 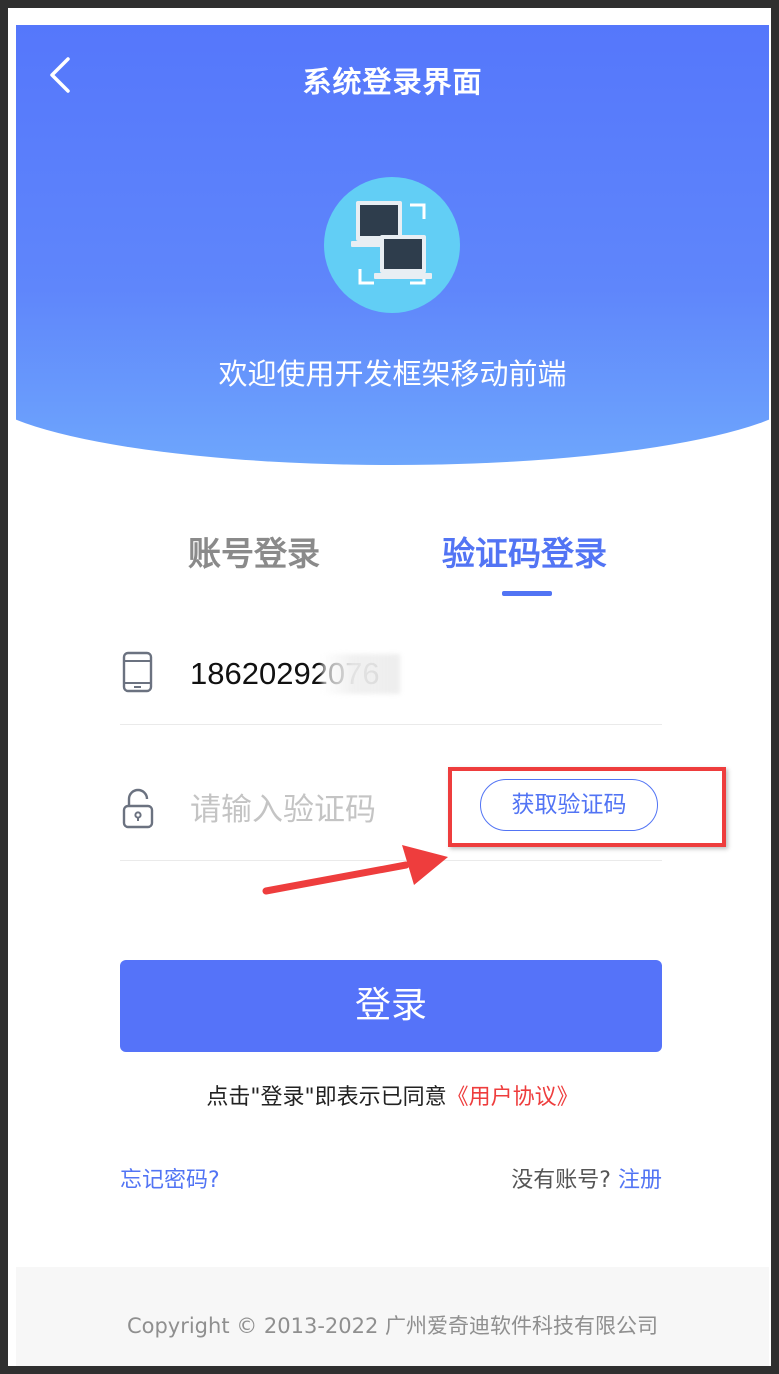 What do you see at coordinates (320, 674) in the screenshot?
I see `phone-input` at bounding box center [320, 674].